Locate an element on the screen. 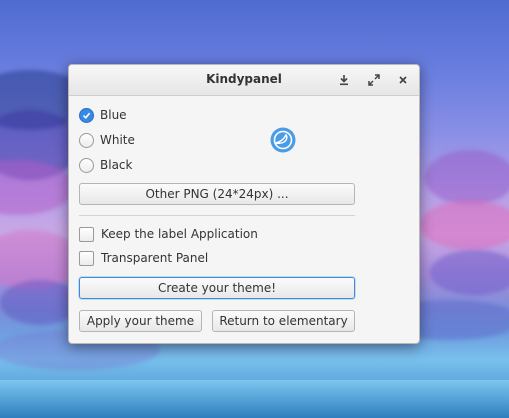 The width and height of the screenshot is (509, 418). checkbox-transparent-panel: Transparent Panel is located at coordinates (143, 258).